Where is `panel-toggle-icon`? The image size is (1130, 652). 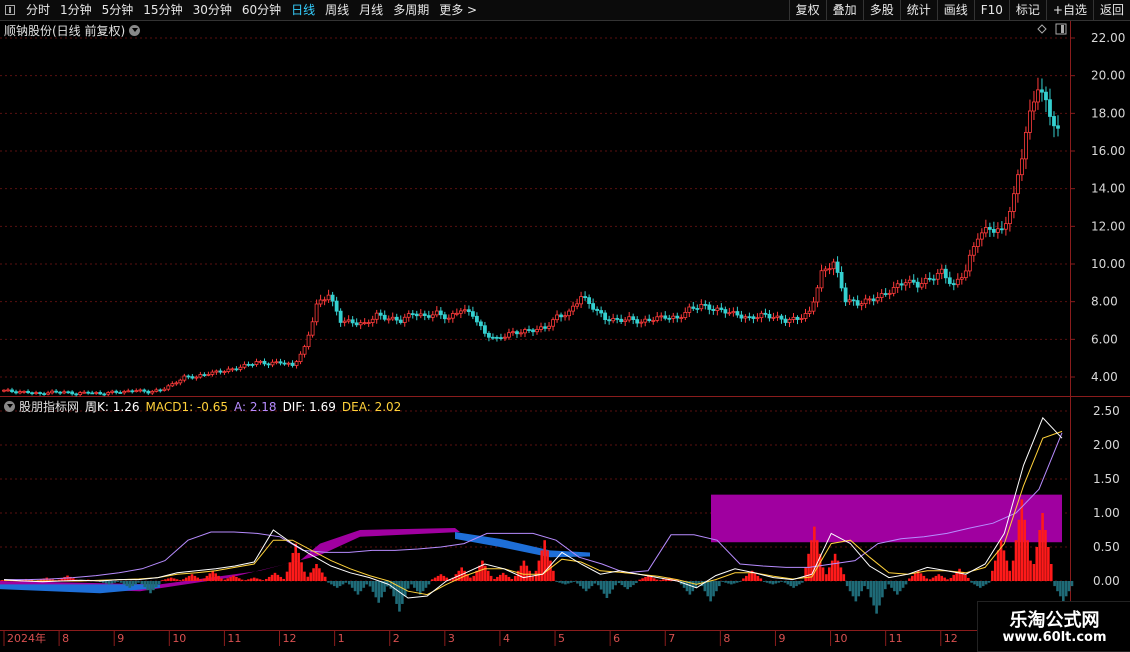 panel-toggle-icon is located at coordinates (10, 10).